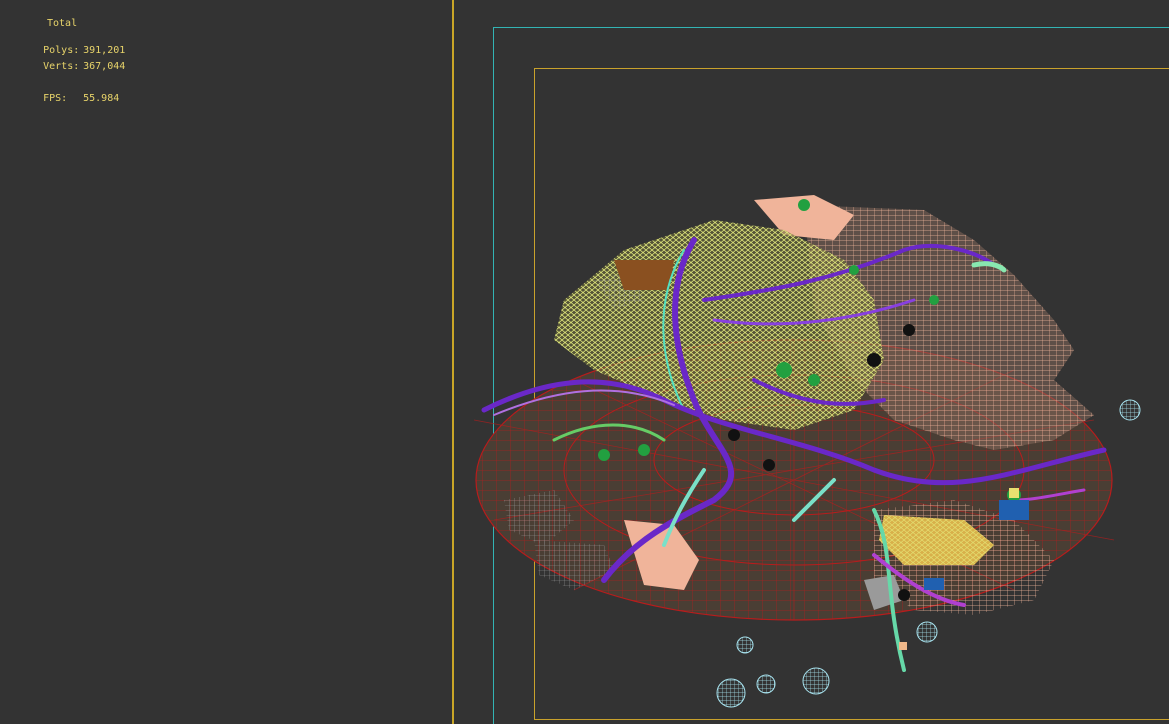 Image resolution: width=1169 pixels, height=724 pixels. I want to click on total-column-header: Total, so click(62, 23).